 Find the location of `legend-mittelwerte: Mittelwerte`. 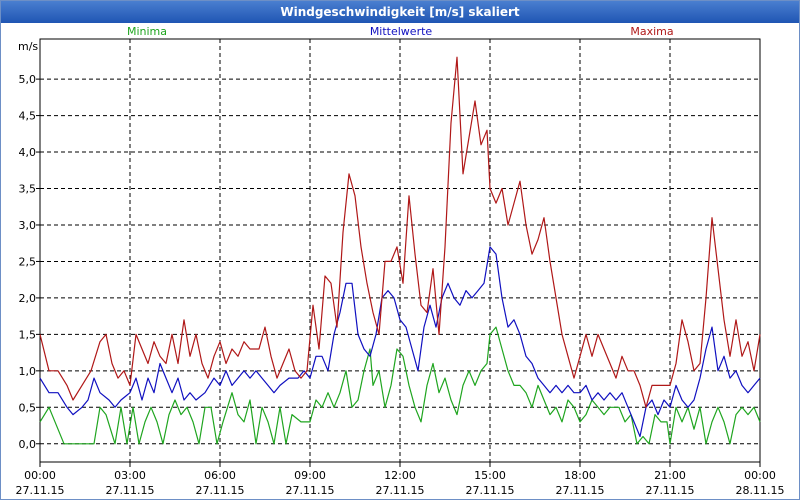

legend-mittelwerte: Mittelwerte is located at coordinates (401, 31).